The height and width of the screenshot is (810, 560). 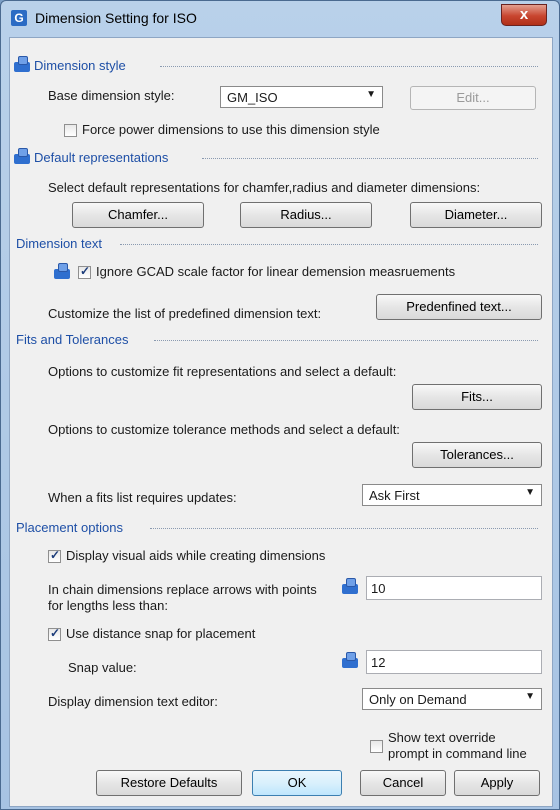 I want to click on text-editor-label: Display dimension text editor:, so click(x=133, y=701).